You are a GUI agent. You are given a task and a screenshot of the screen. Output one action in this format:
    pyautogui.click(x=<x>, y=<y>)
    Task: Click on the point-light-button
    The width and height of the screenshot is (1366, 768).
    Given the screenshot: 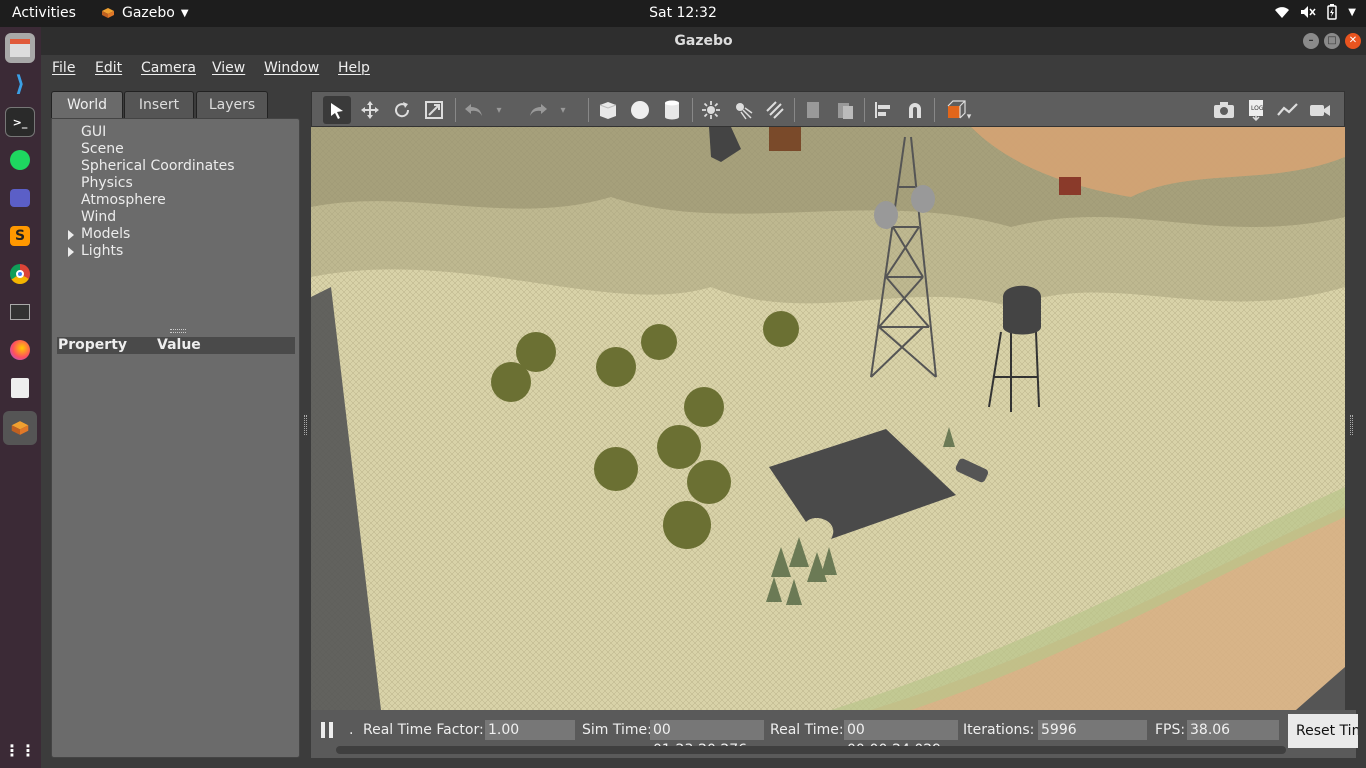 What is the action you would take?
    pyautogui.click(x=711, y=110)
    